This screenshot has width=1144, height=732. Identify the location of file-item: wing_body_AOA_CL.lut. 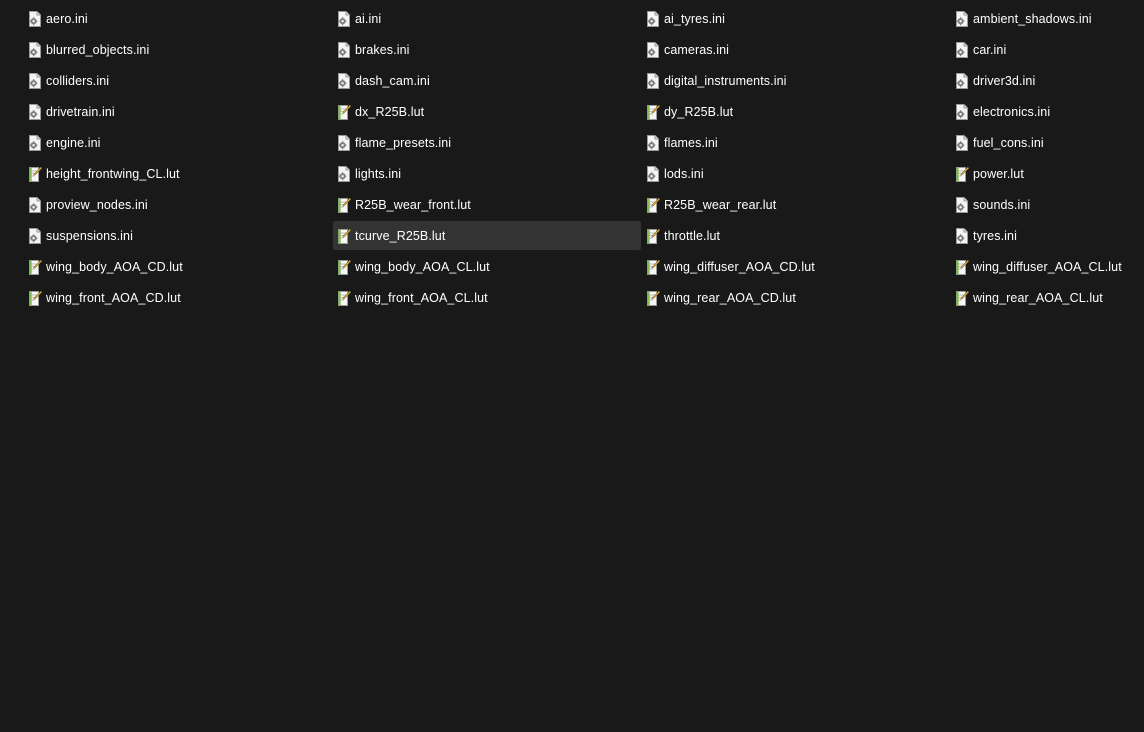
(487, 266).